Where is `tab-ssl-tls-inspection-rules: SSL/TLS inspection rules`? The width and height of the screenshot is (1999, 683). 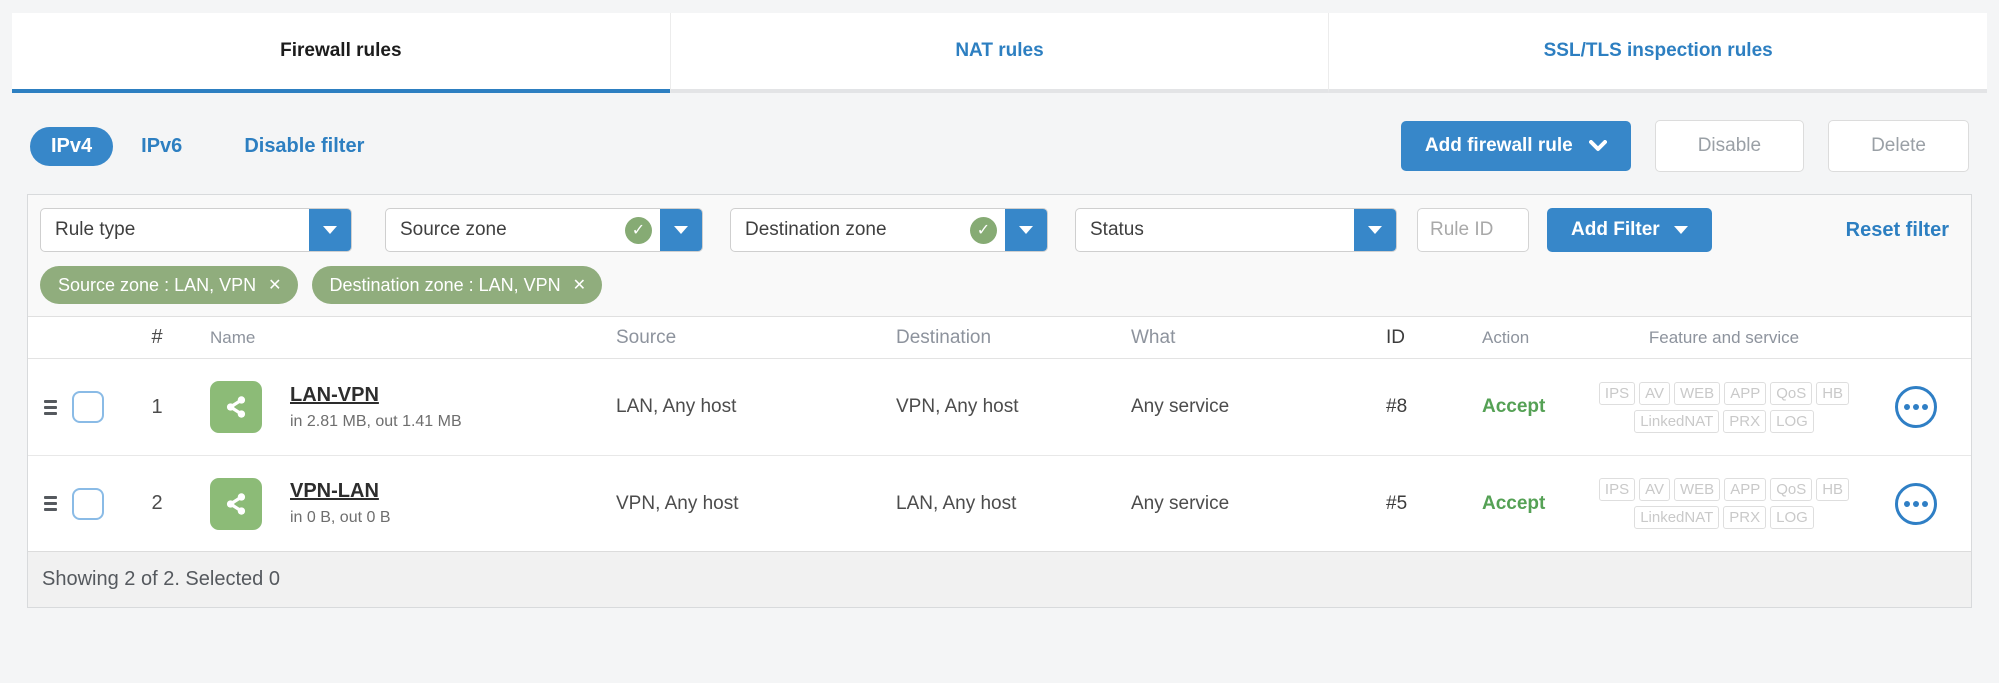 tab-ssl-tls-inspection-rules: SSL/TLS inspection rules is located at coordinates (1658, 53).